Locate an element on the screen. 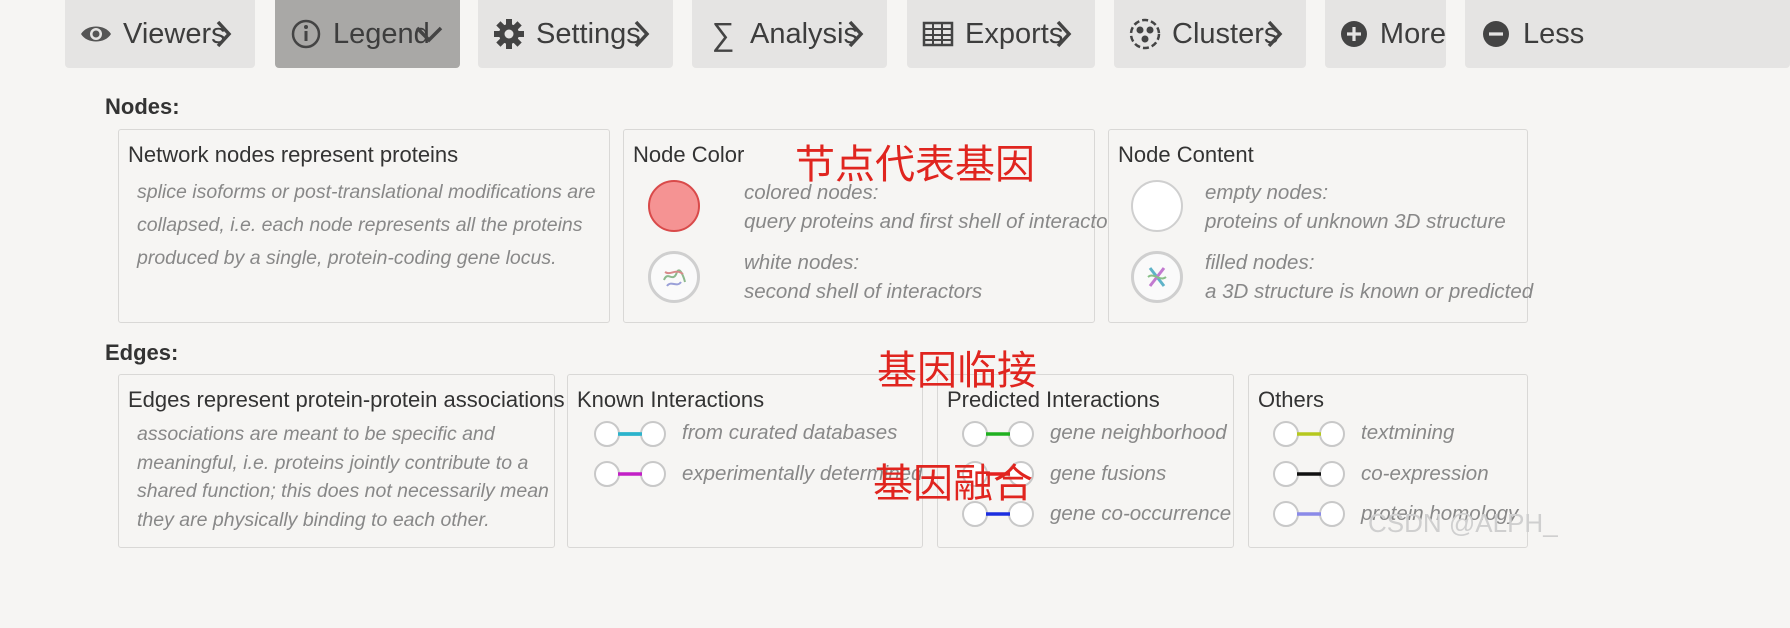  settings-button: Settings is located at coordinates (575, 34).